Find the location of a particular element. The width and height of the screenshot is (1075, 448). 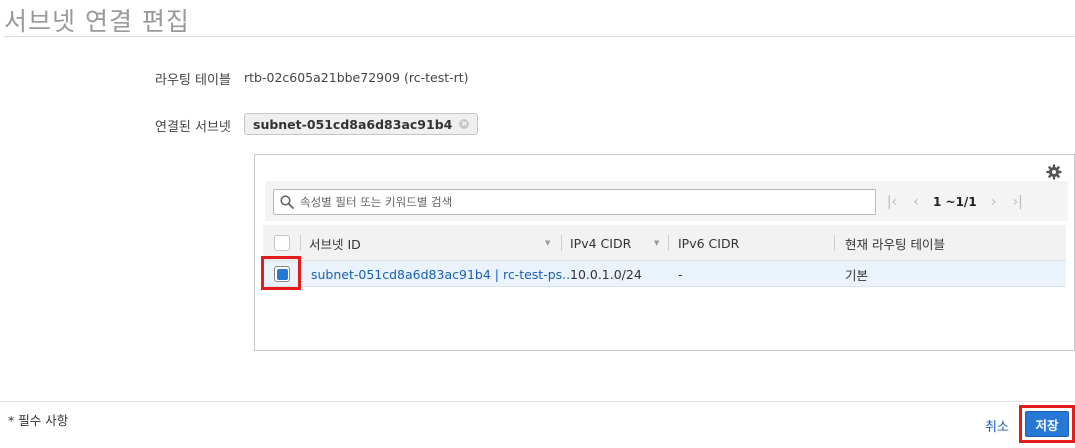

ipv4-cidr-cell: 10.0.1.0/24 is located at coordinates (606, 274).